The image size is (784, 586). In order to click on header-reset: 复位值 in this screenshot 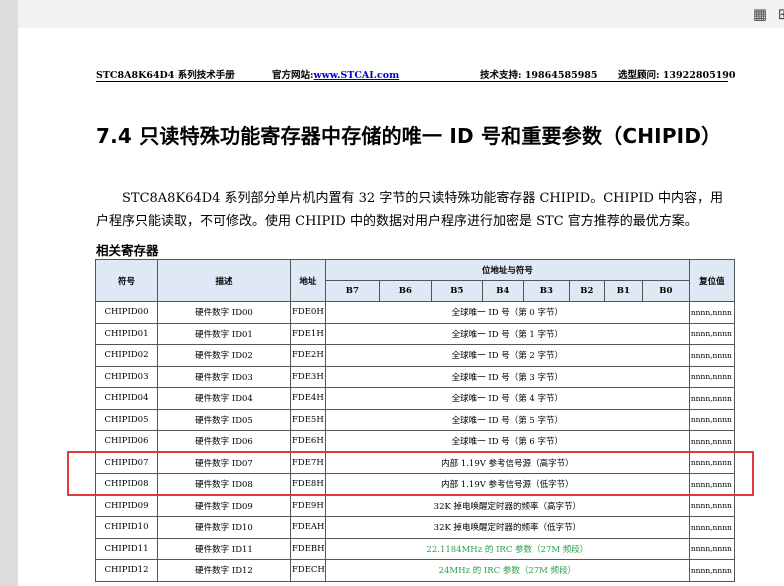, I will do `click(711, 280)`.